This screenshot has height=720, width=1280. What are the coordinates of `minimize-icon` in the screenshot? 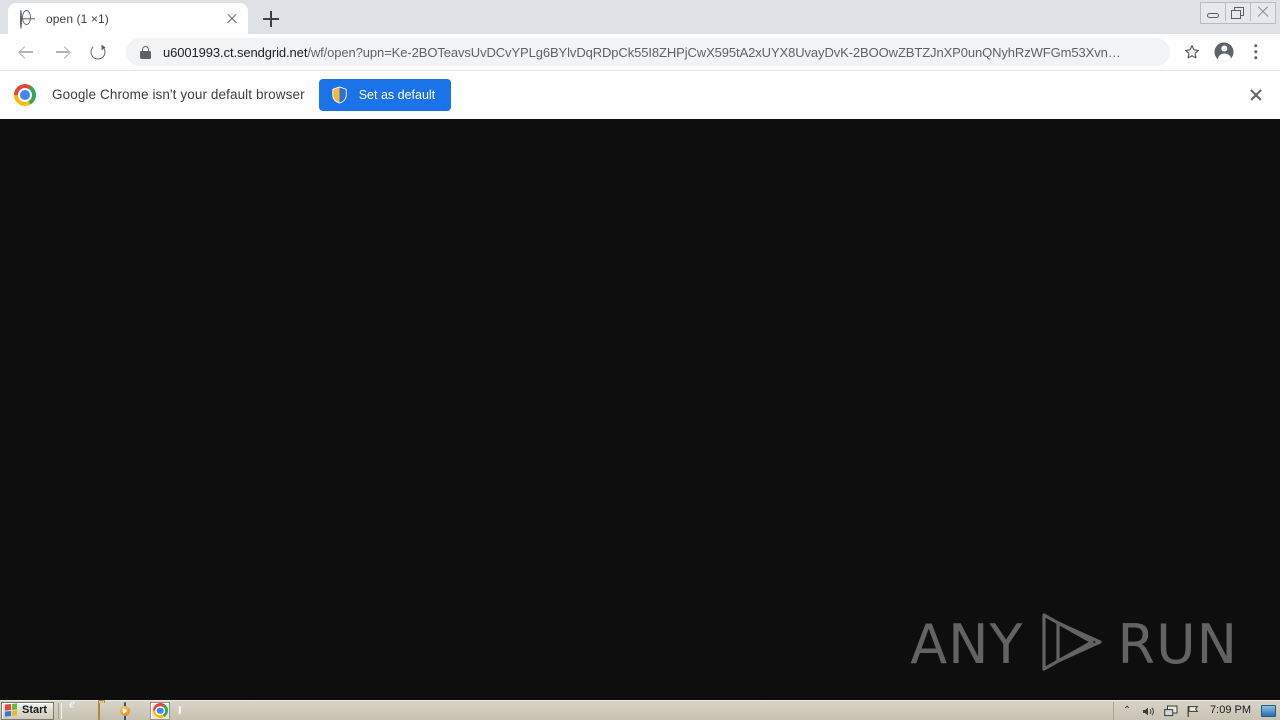 It's located at (1213, 12).